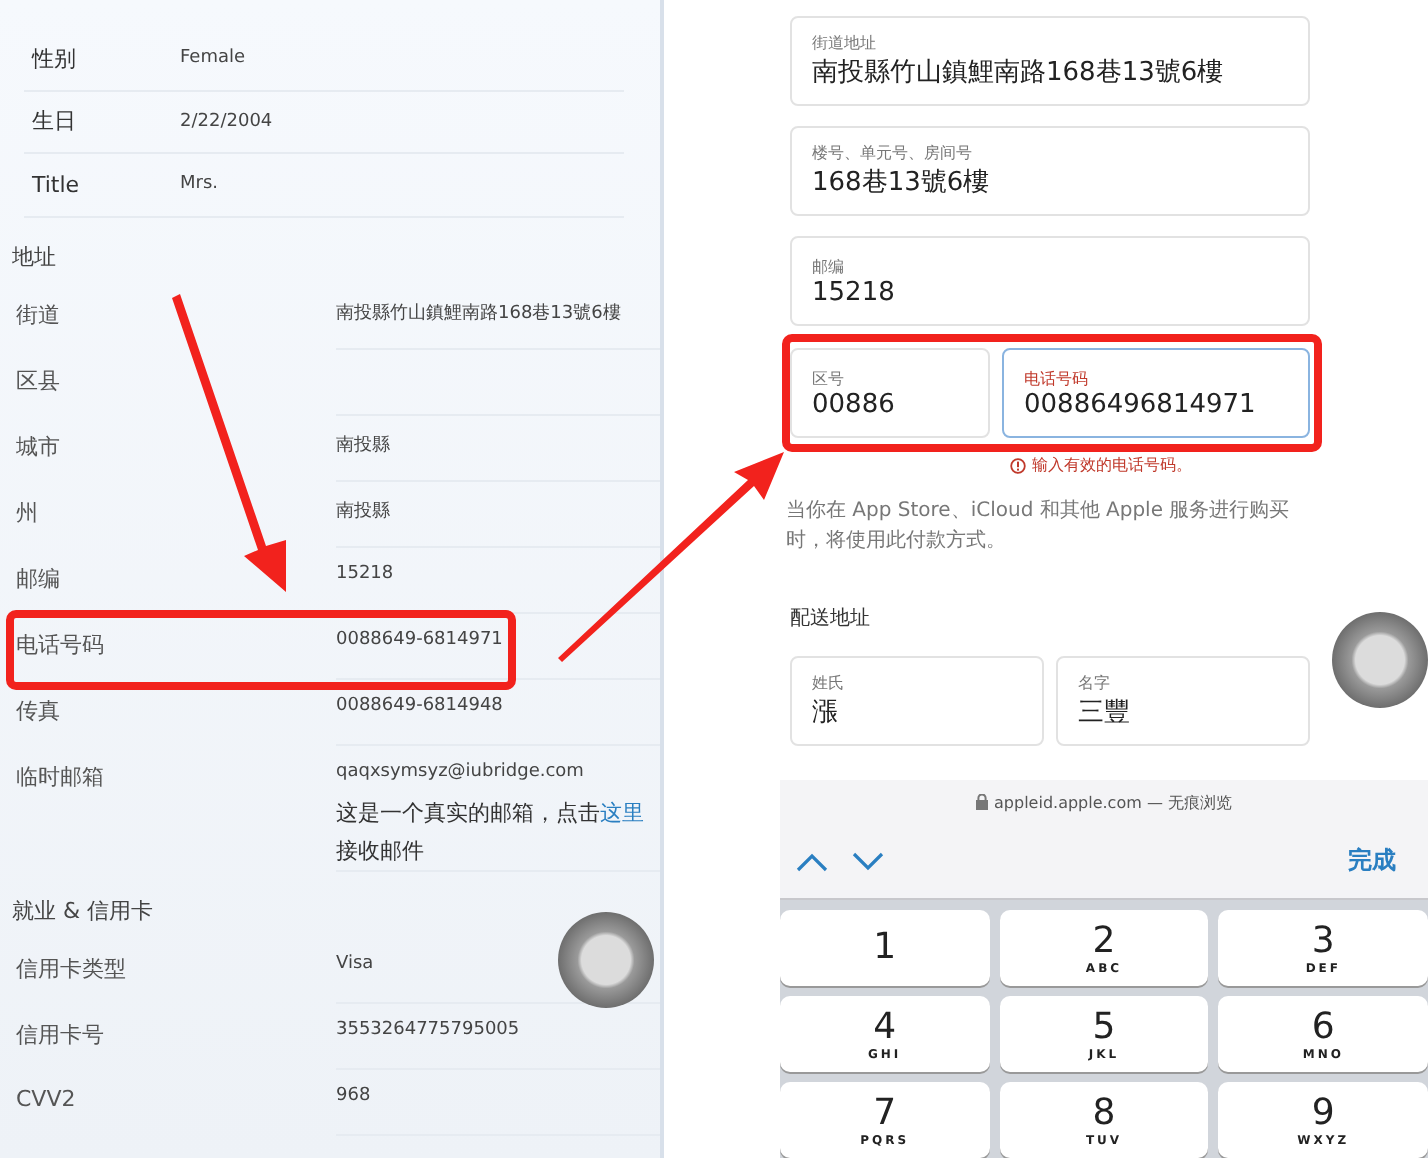  I want to click on field-label: 区县, so click(39, 380).